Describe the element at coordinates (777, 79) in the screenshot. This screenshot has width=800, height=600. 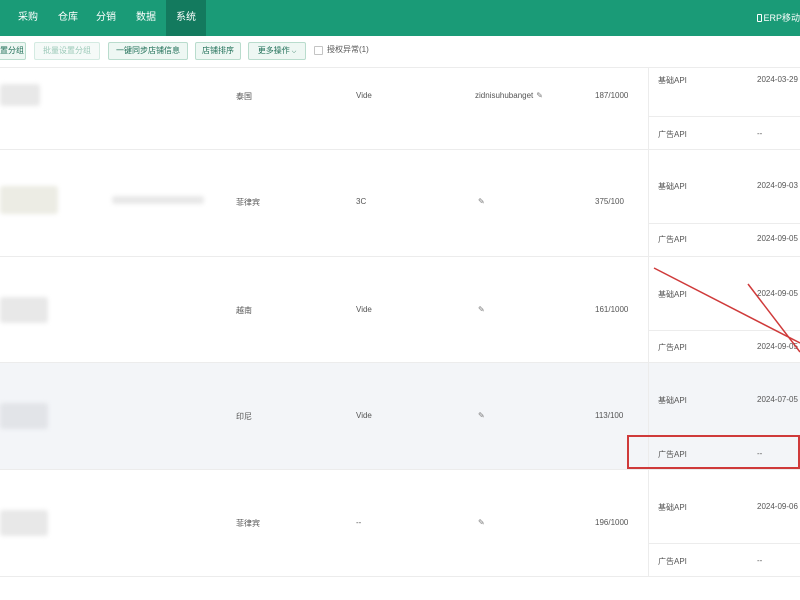
I see `api-date-cell: 2024-03-29` at that location.